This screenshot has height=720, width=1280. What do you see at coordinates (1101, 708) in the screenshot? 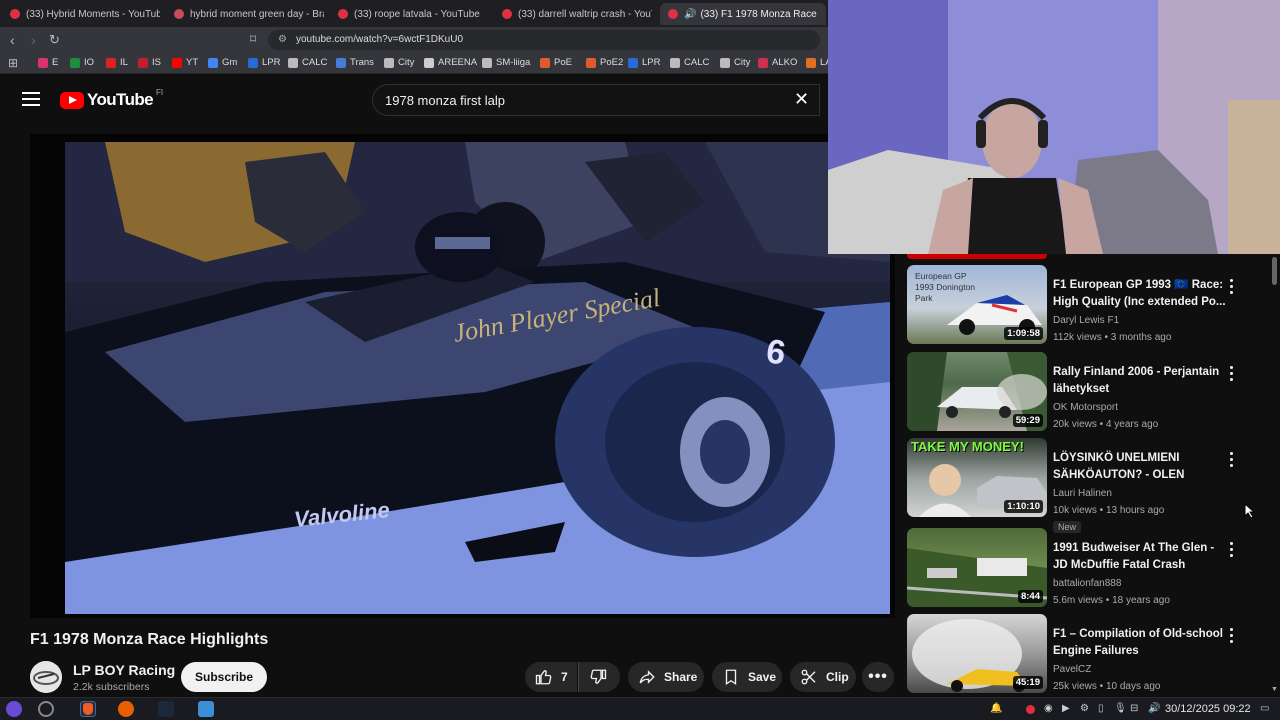
I see `clipboard-icon: ▯` at bounding box center [1101, 708].